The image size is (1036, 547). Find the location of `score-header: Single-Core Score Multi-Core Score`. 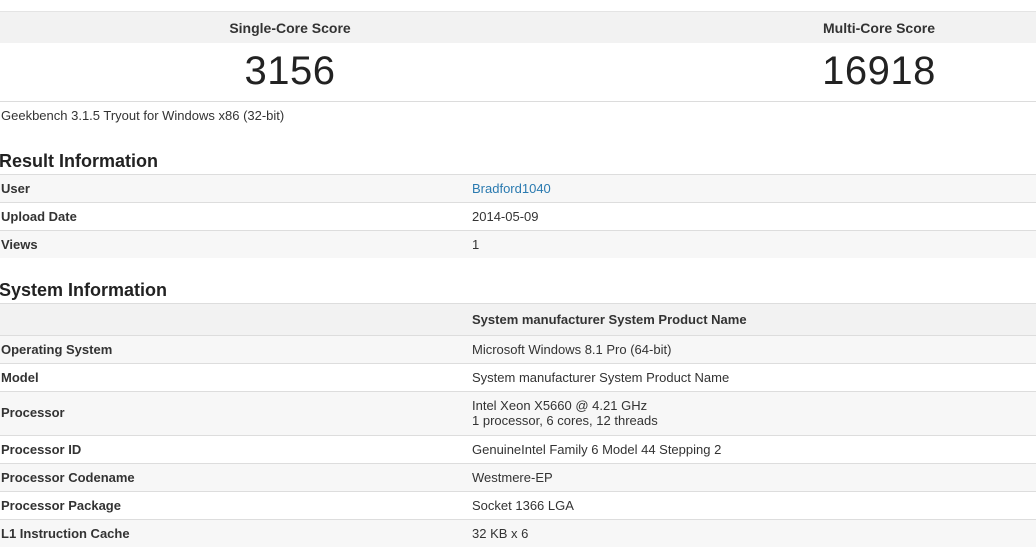

score-header: Single-Core Score Multi-Core Score is located at coordinates (518, 27).